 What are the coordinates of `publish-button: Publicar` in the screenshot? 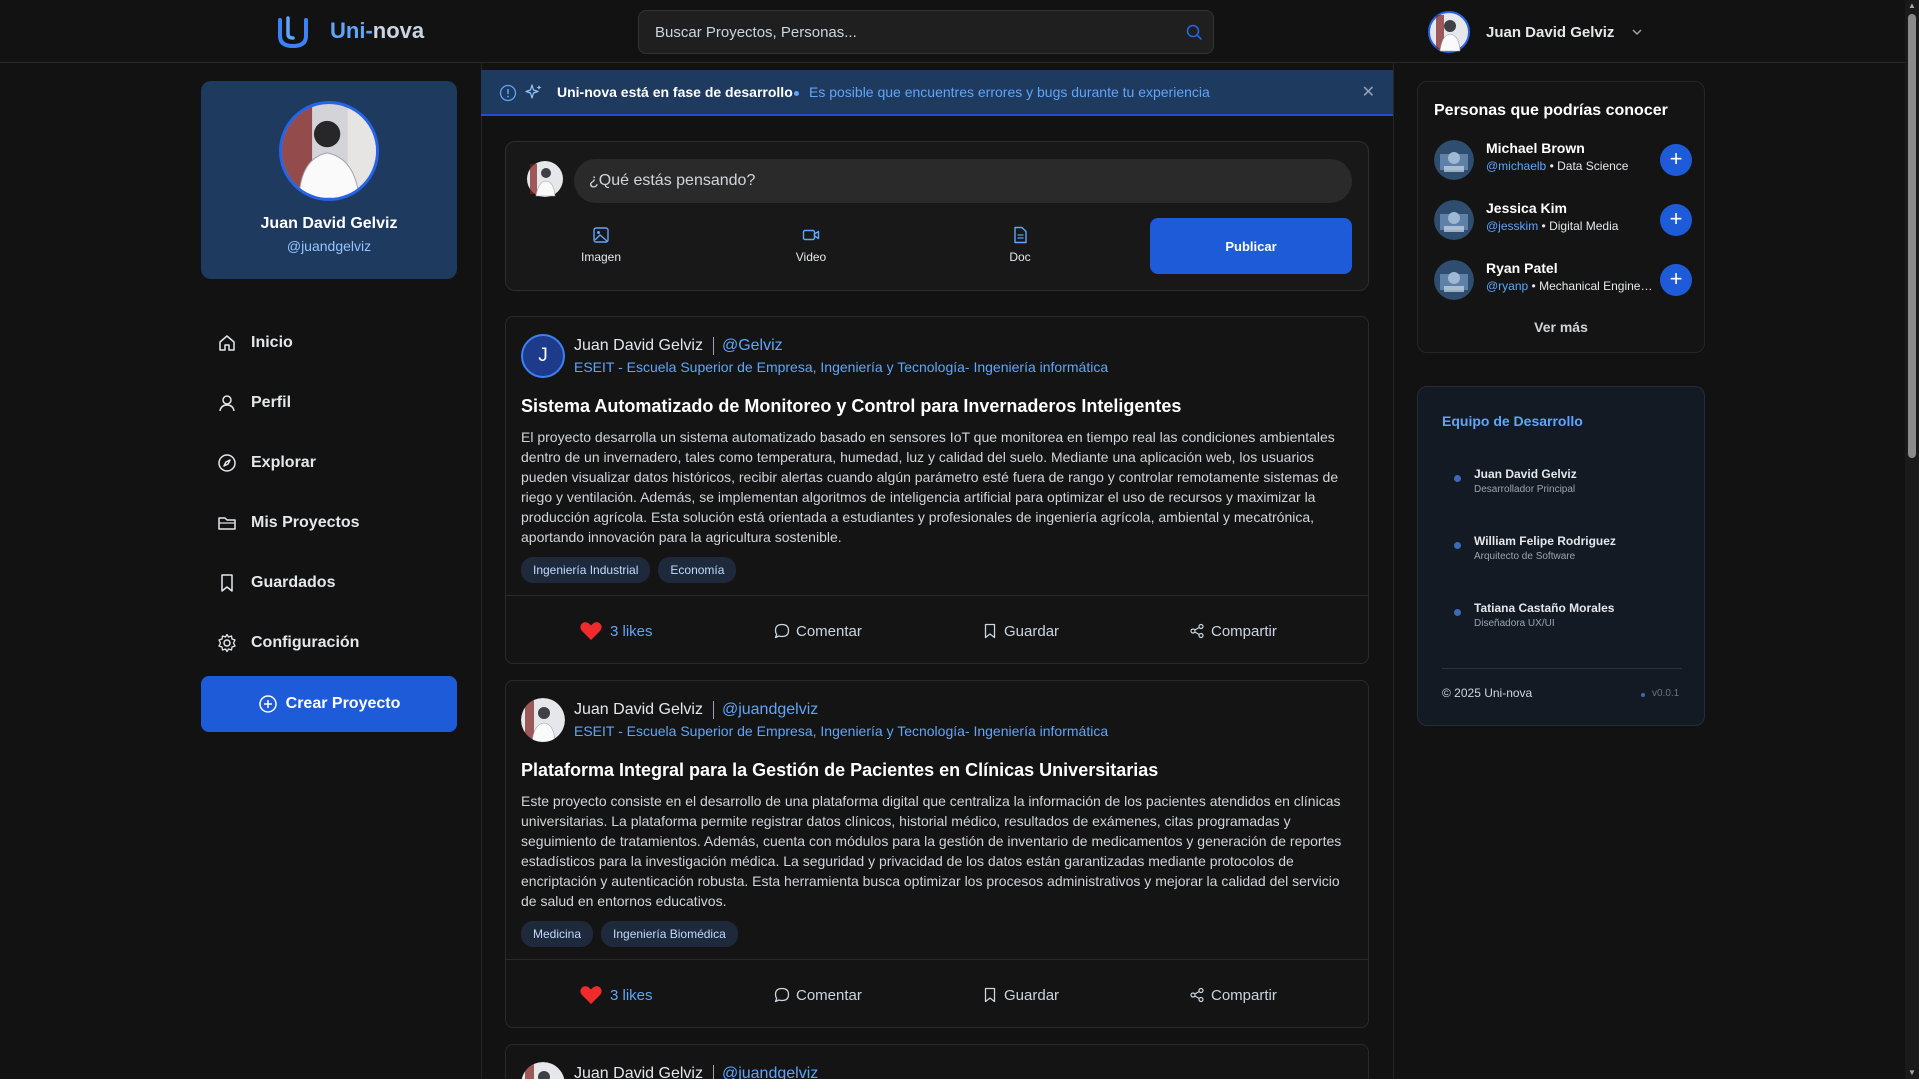 It's located at (1251, 246).